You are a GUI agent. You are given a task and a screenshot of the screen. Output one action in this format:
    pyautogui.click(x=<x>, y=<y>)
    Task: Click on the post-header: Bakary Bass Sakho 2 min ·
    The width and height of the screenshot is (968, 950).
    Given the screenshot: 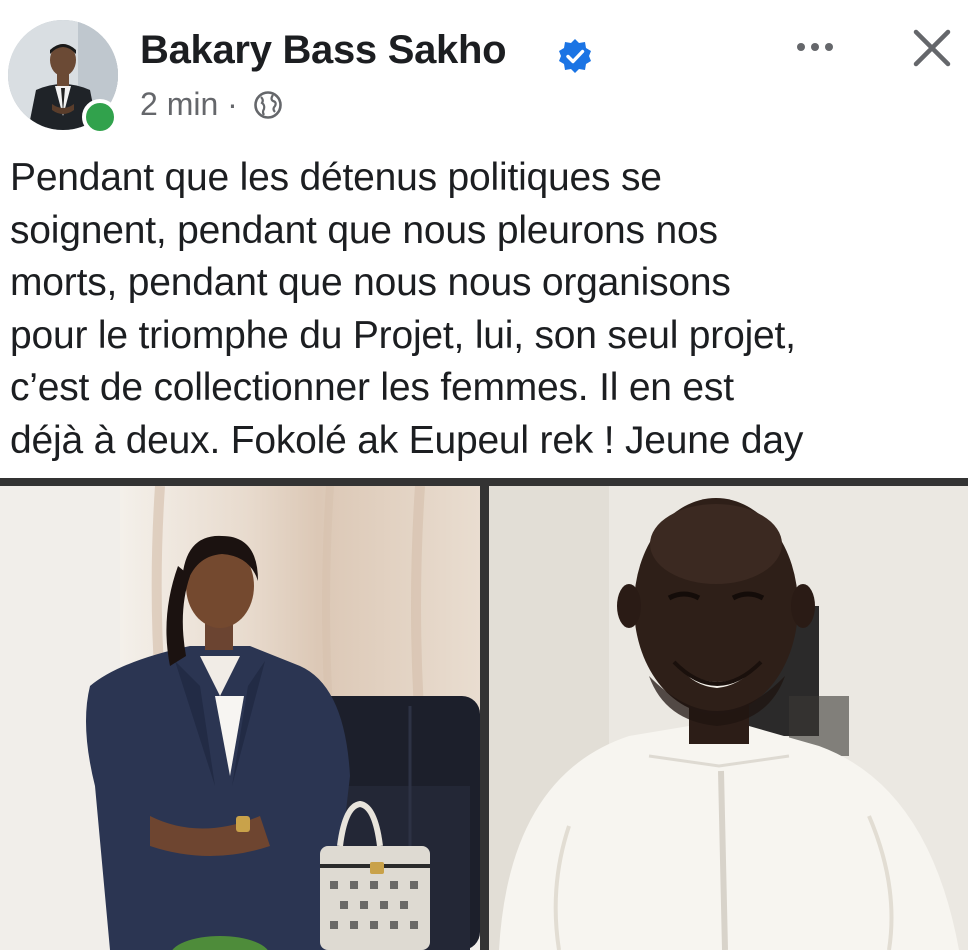 What is the action you would take?
    pyautogui.click(x=484, y=70)
    